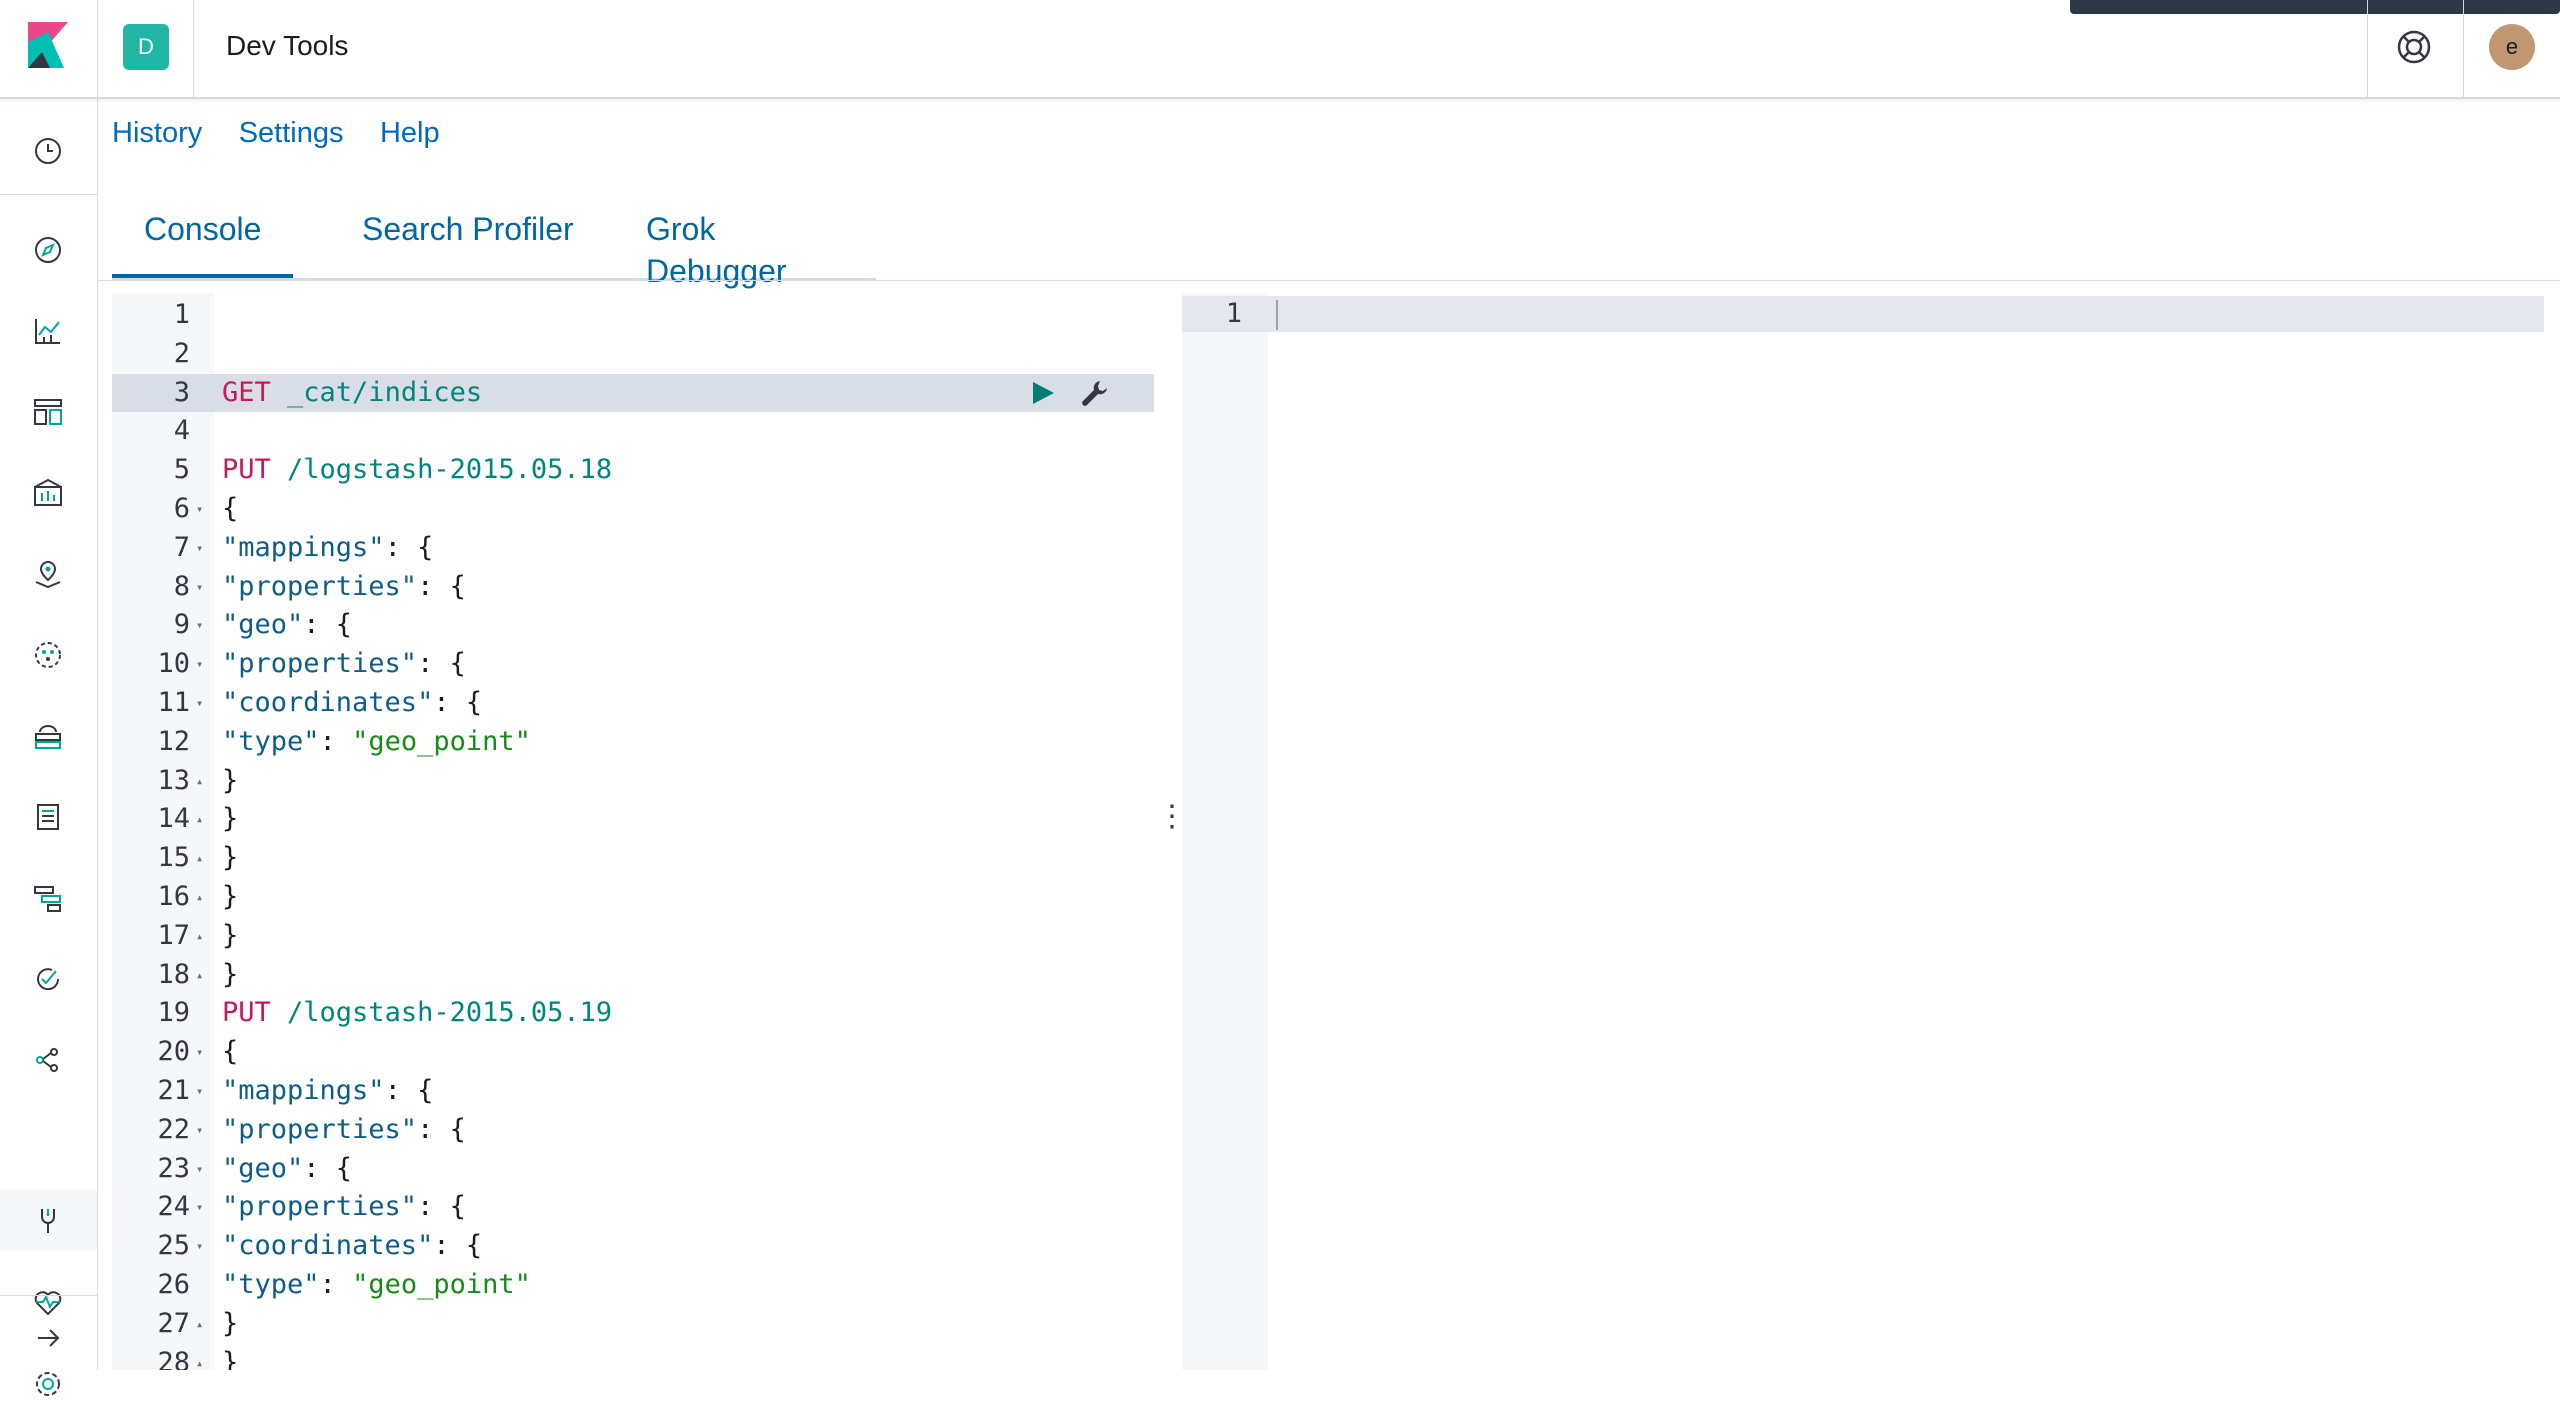 The width and height of the screenshot is (2560, 1414). Describe the element at coordinates (633, 315) in the screenshot. I see `editor-line: 1` at that location.